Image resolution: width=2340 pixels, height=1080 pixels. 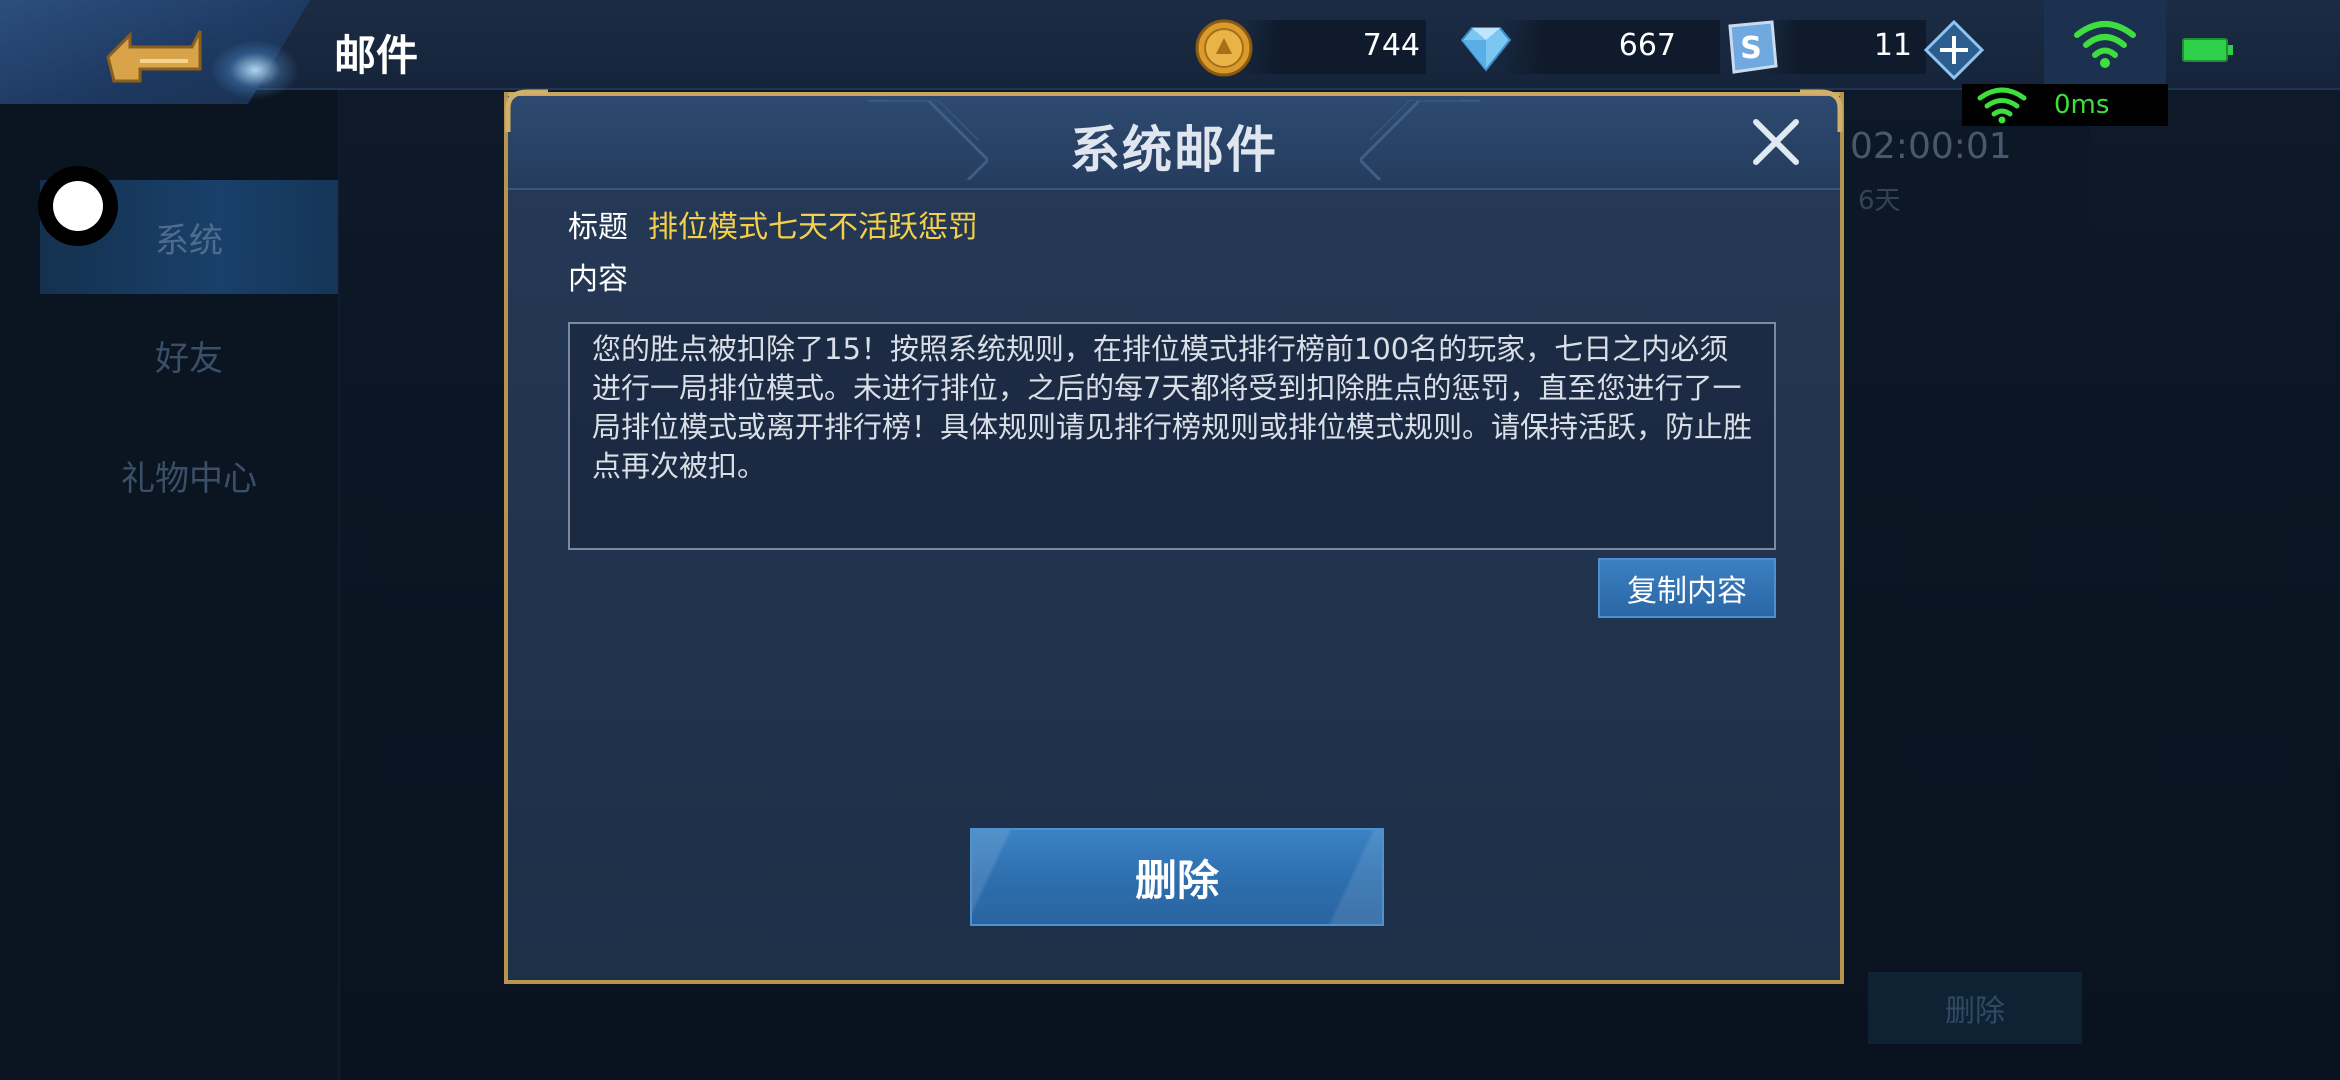 What do you see at coordinates (2207, 50) in the screenshot?
I see `battery-icon` at bounding box center [2207, 50].